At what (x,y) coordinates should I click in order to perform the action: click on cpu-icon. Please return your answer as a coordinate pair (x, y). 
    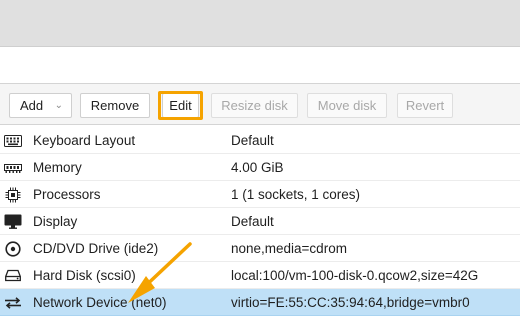
    Looking at the image, I should click on (13, 194).